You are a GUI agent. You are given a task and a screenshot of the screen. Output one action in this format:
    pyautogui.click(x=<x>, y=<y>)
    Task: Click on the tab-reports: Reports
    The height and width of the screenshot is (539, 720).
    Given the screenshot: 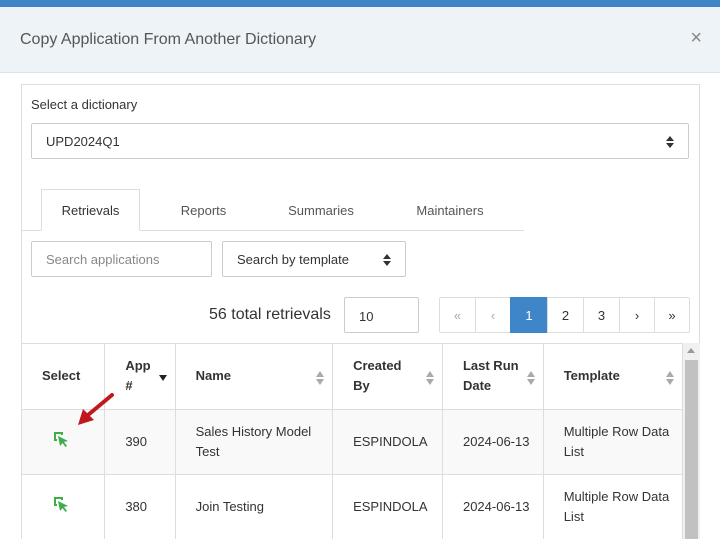 What is the action you would take?
    pyautogui.click(x=203, y=210)
    